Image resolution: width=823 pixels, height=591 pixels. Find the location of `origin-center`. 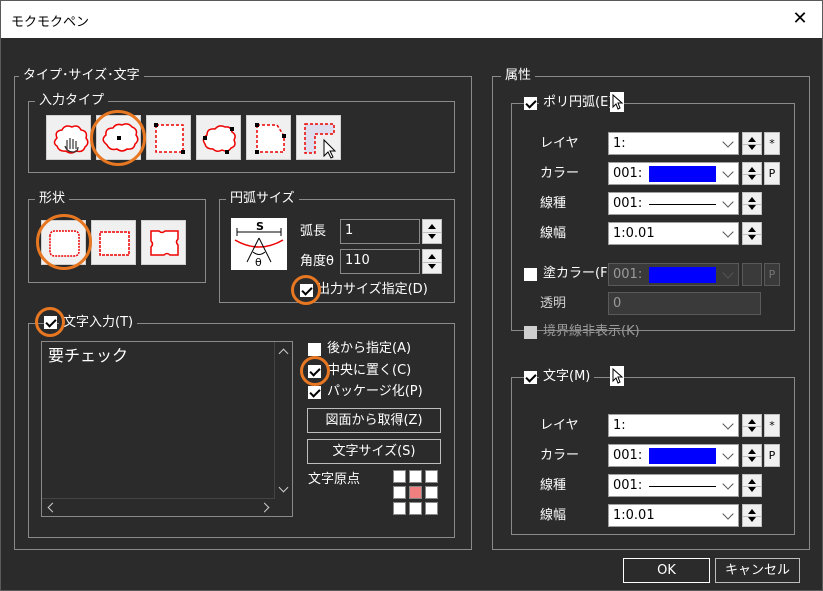

origin-center is located at coordinates (415, 492).